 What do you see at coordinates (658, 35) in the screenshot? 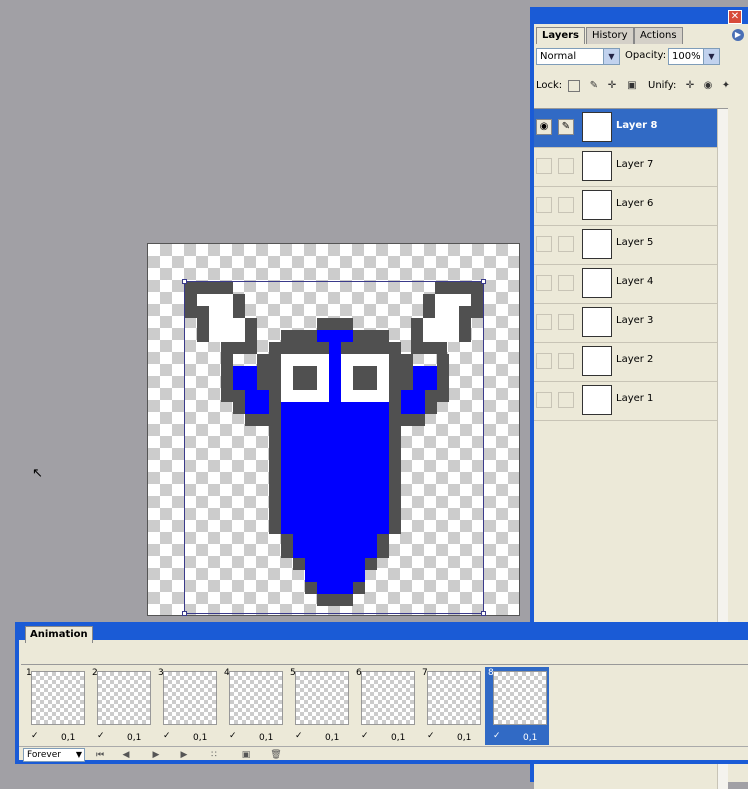
I see `tab-actions: Actions` at bounding box center [658, 35].